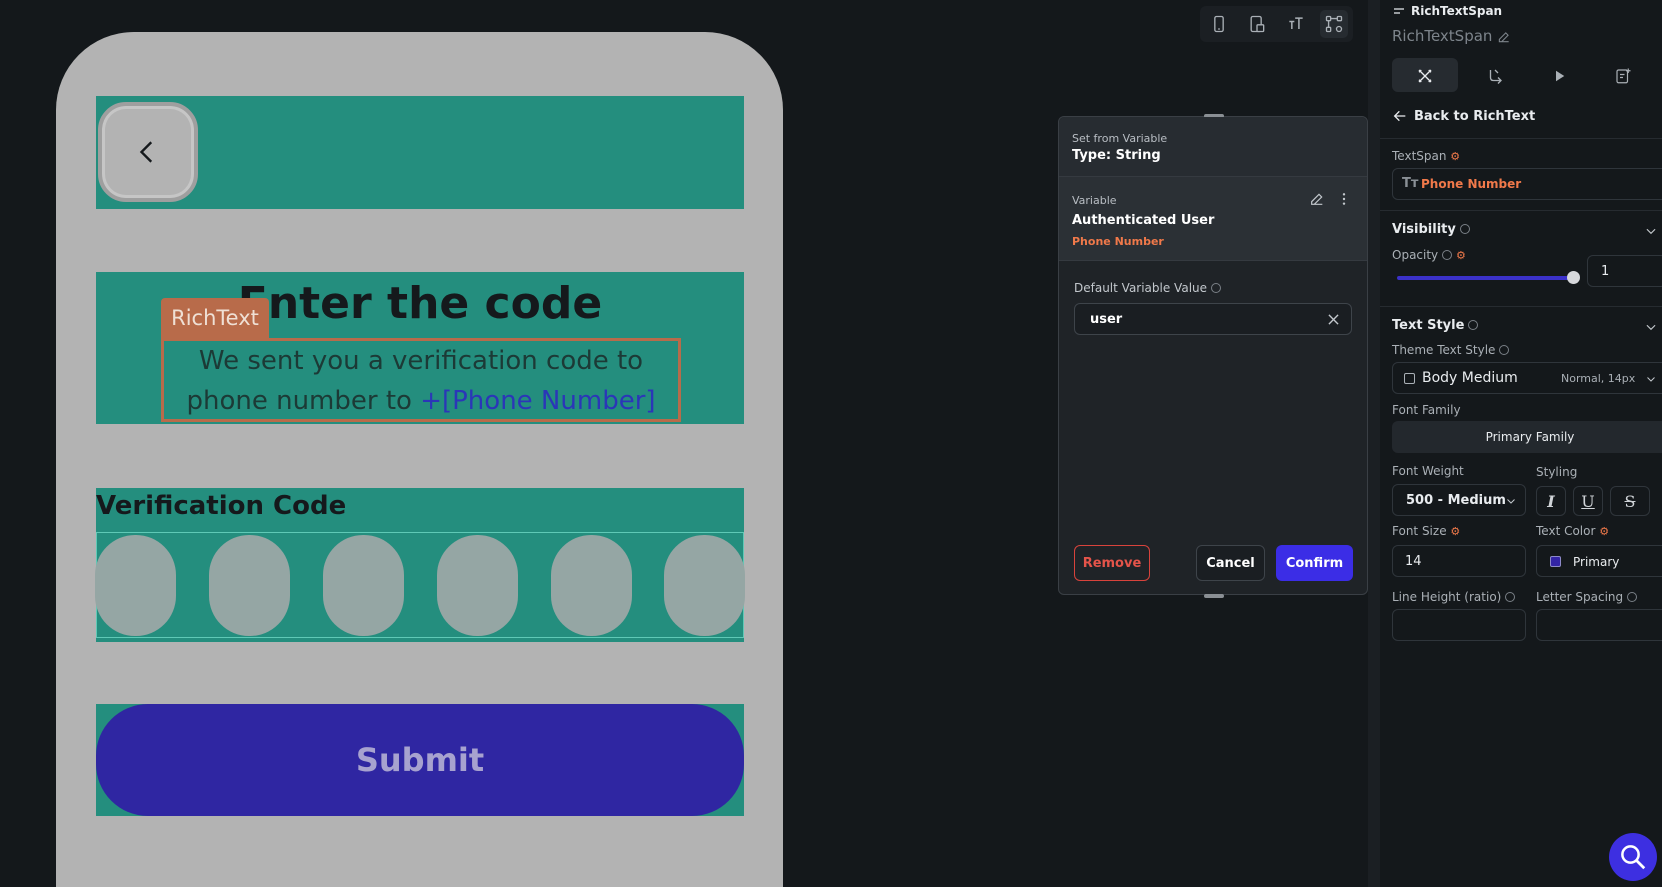  What do you see at coordinates (1599, 625) in the screenshot?
I see `letter-spacing-input` at bounding box center [1599, 625].